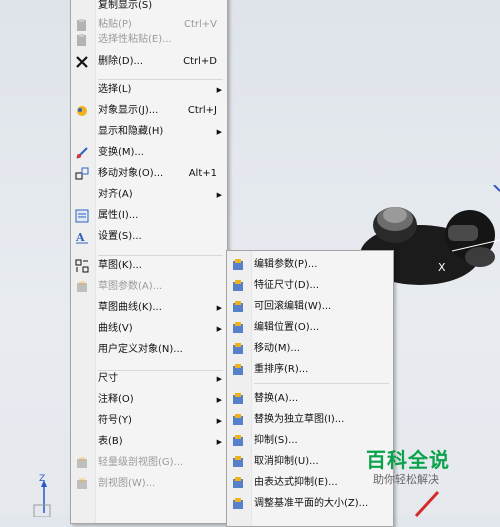  I want to click on transform-icon, so click(82, 153).